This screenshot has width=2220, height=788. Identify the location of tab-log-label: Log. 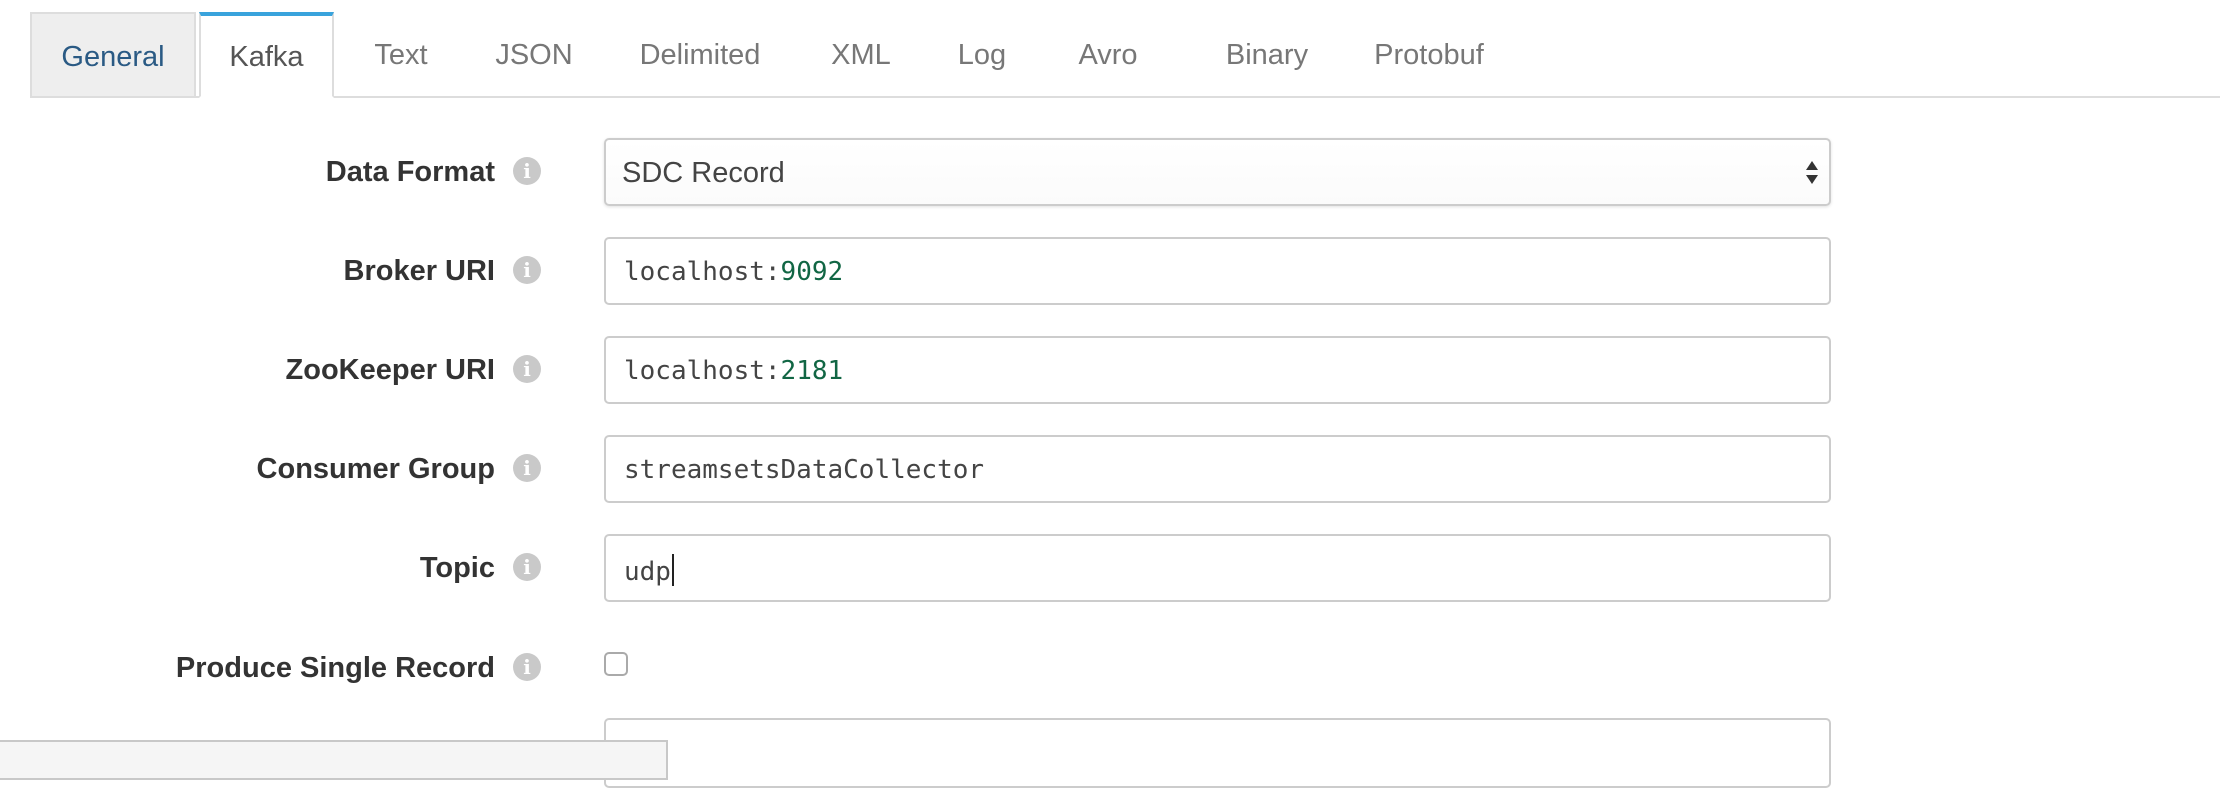
(982, 55).